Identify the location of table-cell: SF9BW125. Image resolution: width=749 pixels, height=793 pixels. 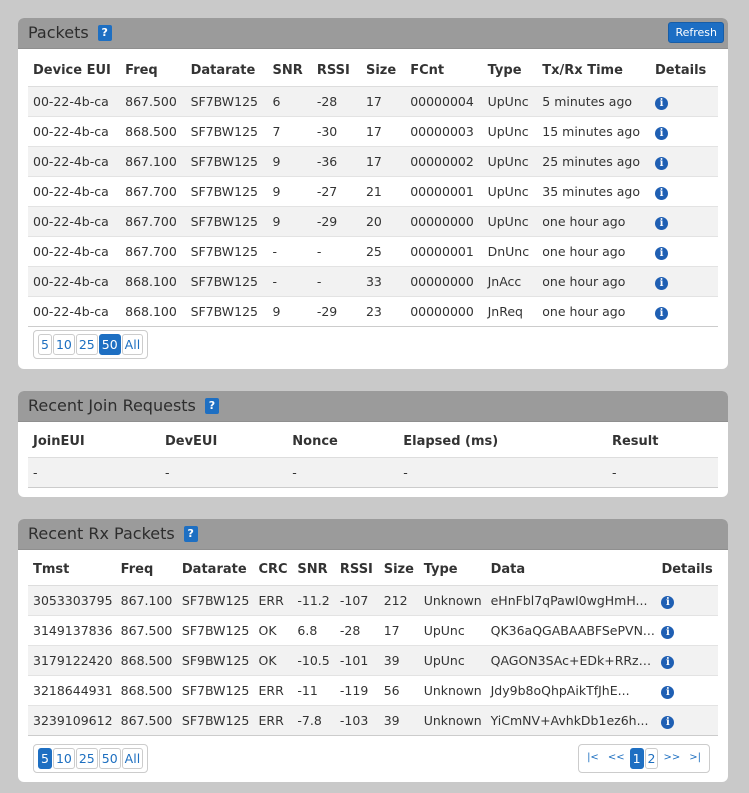
(215, 660).